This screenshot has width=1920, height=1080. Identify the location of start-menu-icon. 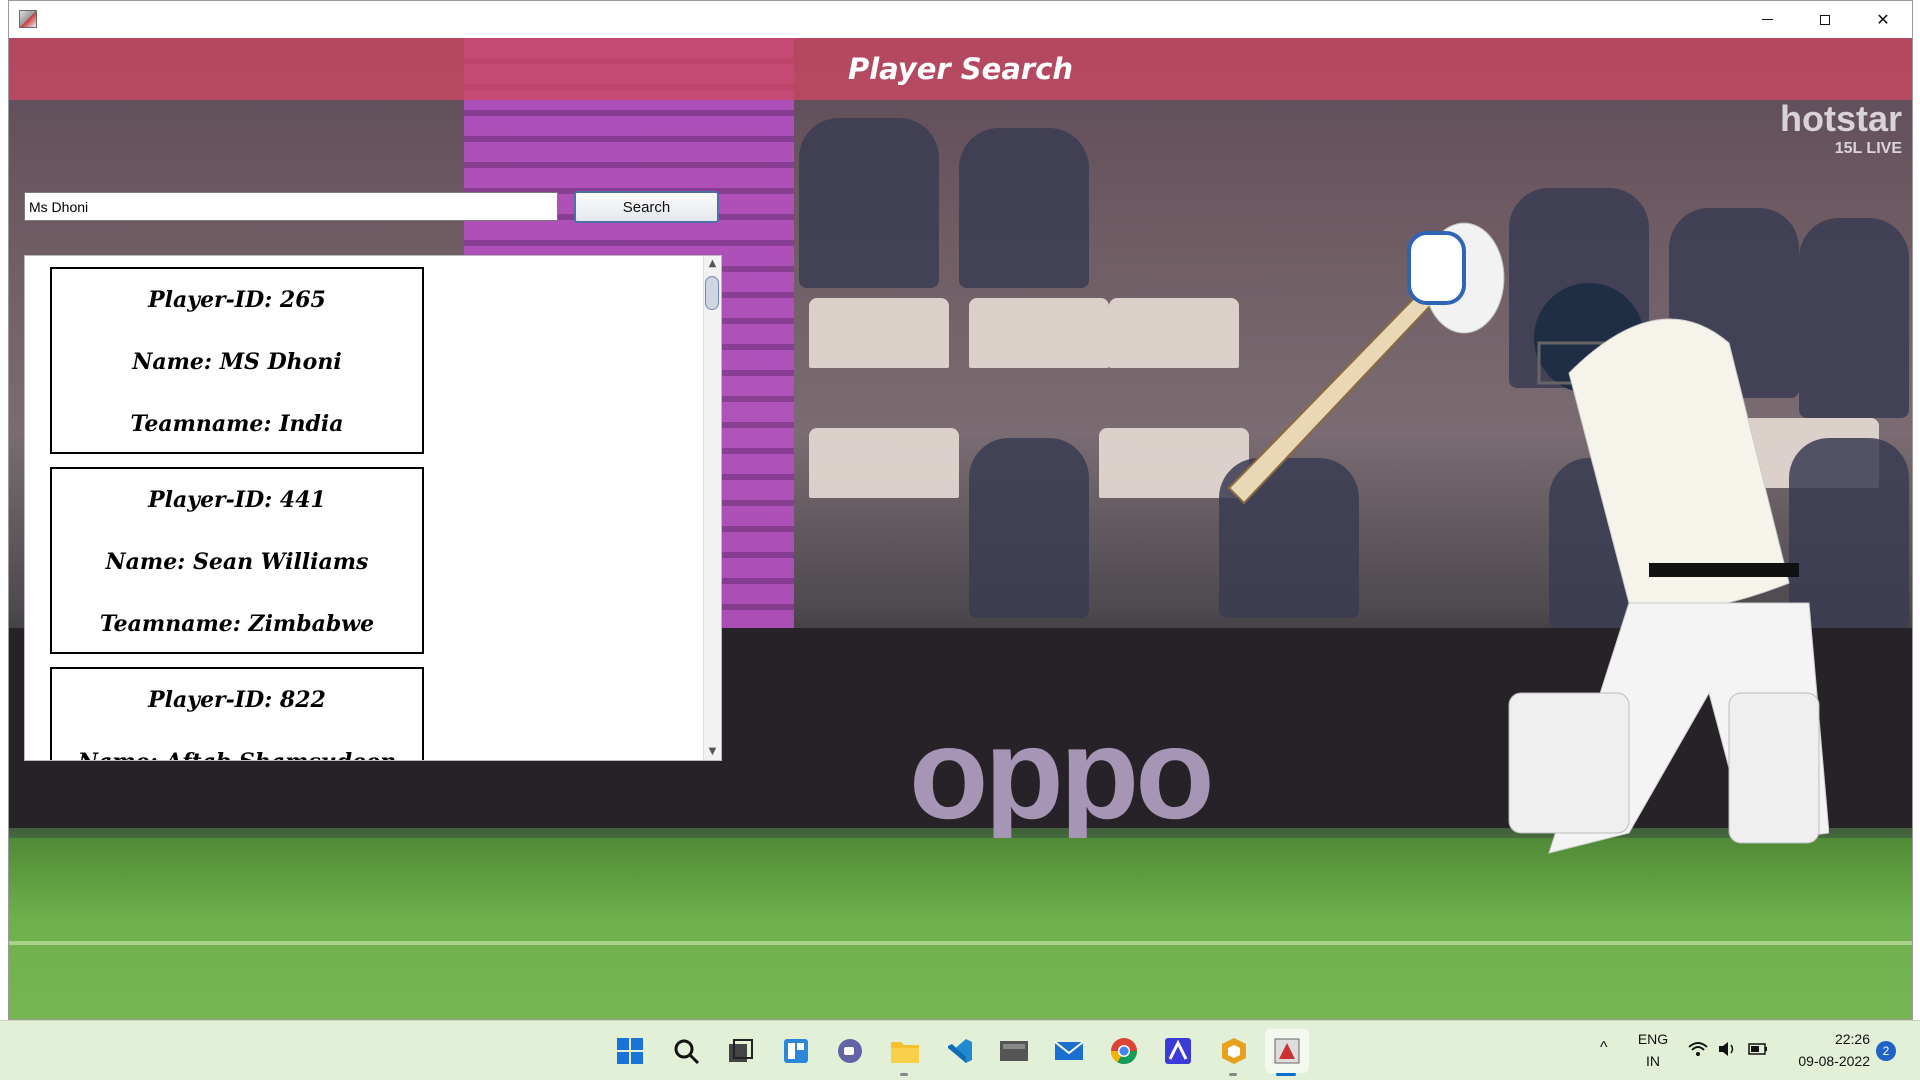
(630, 1051).